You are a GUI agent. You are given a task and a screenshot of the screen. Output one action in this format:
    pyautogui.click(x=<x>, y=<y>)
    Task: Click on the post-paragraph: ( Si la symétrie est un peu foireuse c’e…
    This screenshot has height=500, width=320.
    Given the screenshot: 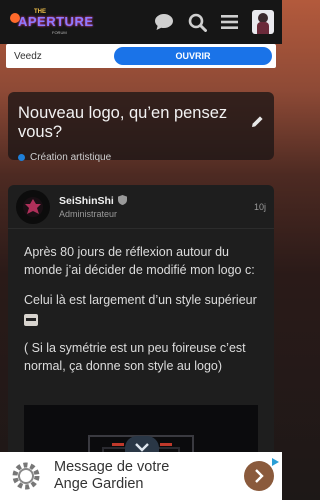 What is the action you would take?
    pyautogui.click(x=135, y=357)
    